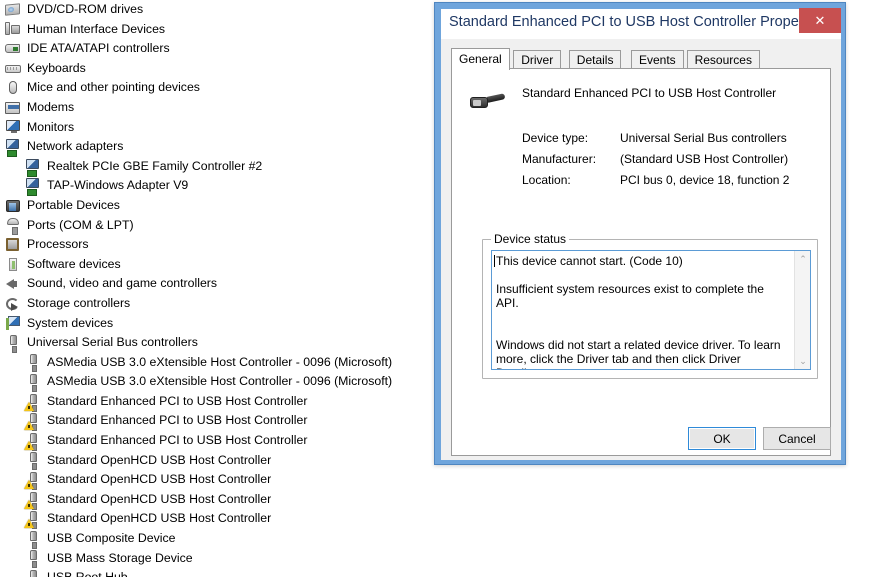 Image resolution: width=877 pixels, height=577 pixels. Describe the element at coordinates (112, 342) in the screenshot. I see `tree-item-label: Universal Serial Bus controllers` at that location.